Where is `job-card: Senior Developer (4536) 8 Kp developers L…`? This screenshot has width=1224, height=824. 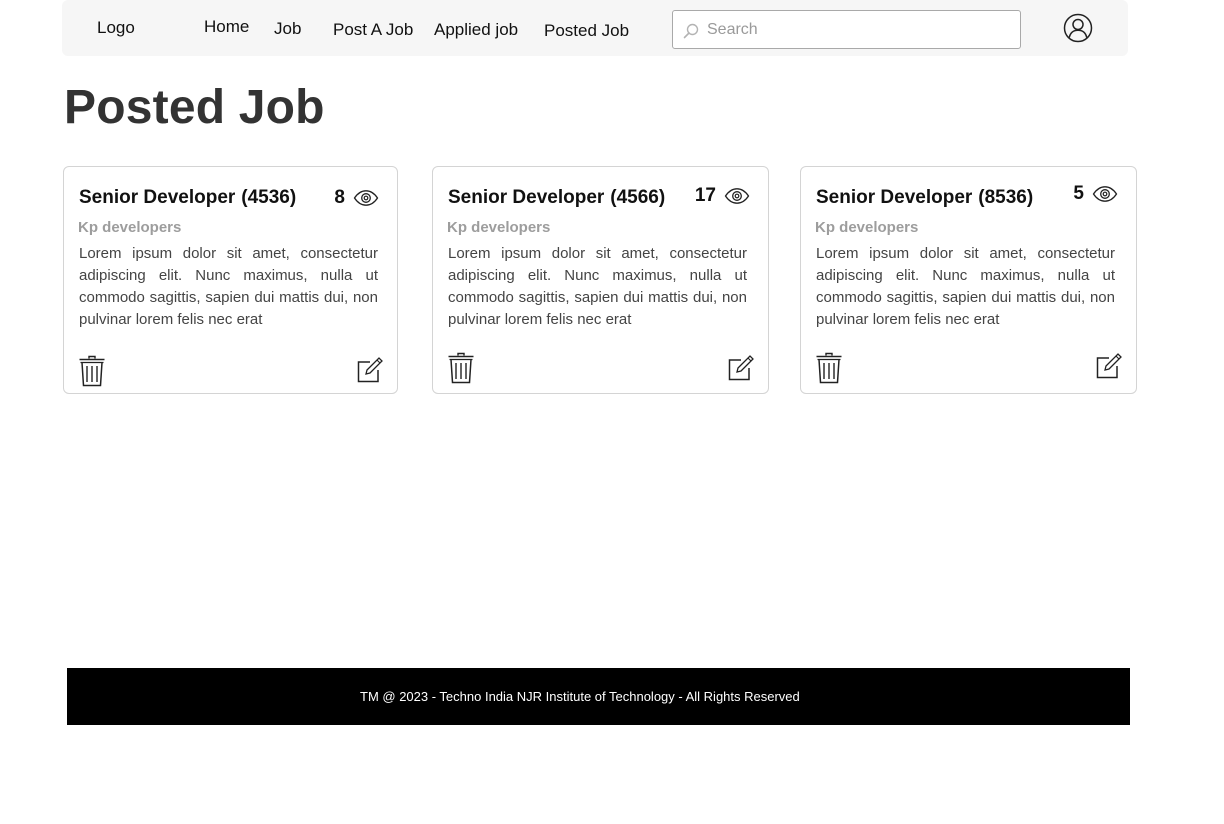 job-card: Senior Developer (4536) 8 Kp developers L… is located at coordinates (230, 280).